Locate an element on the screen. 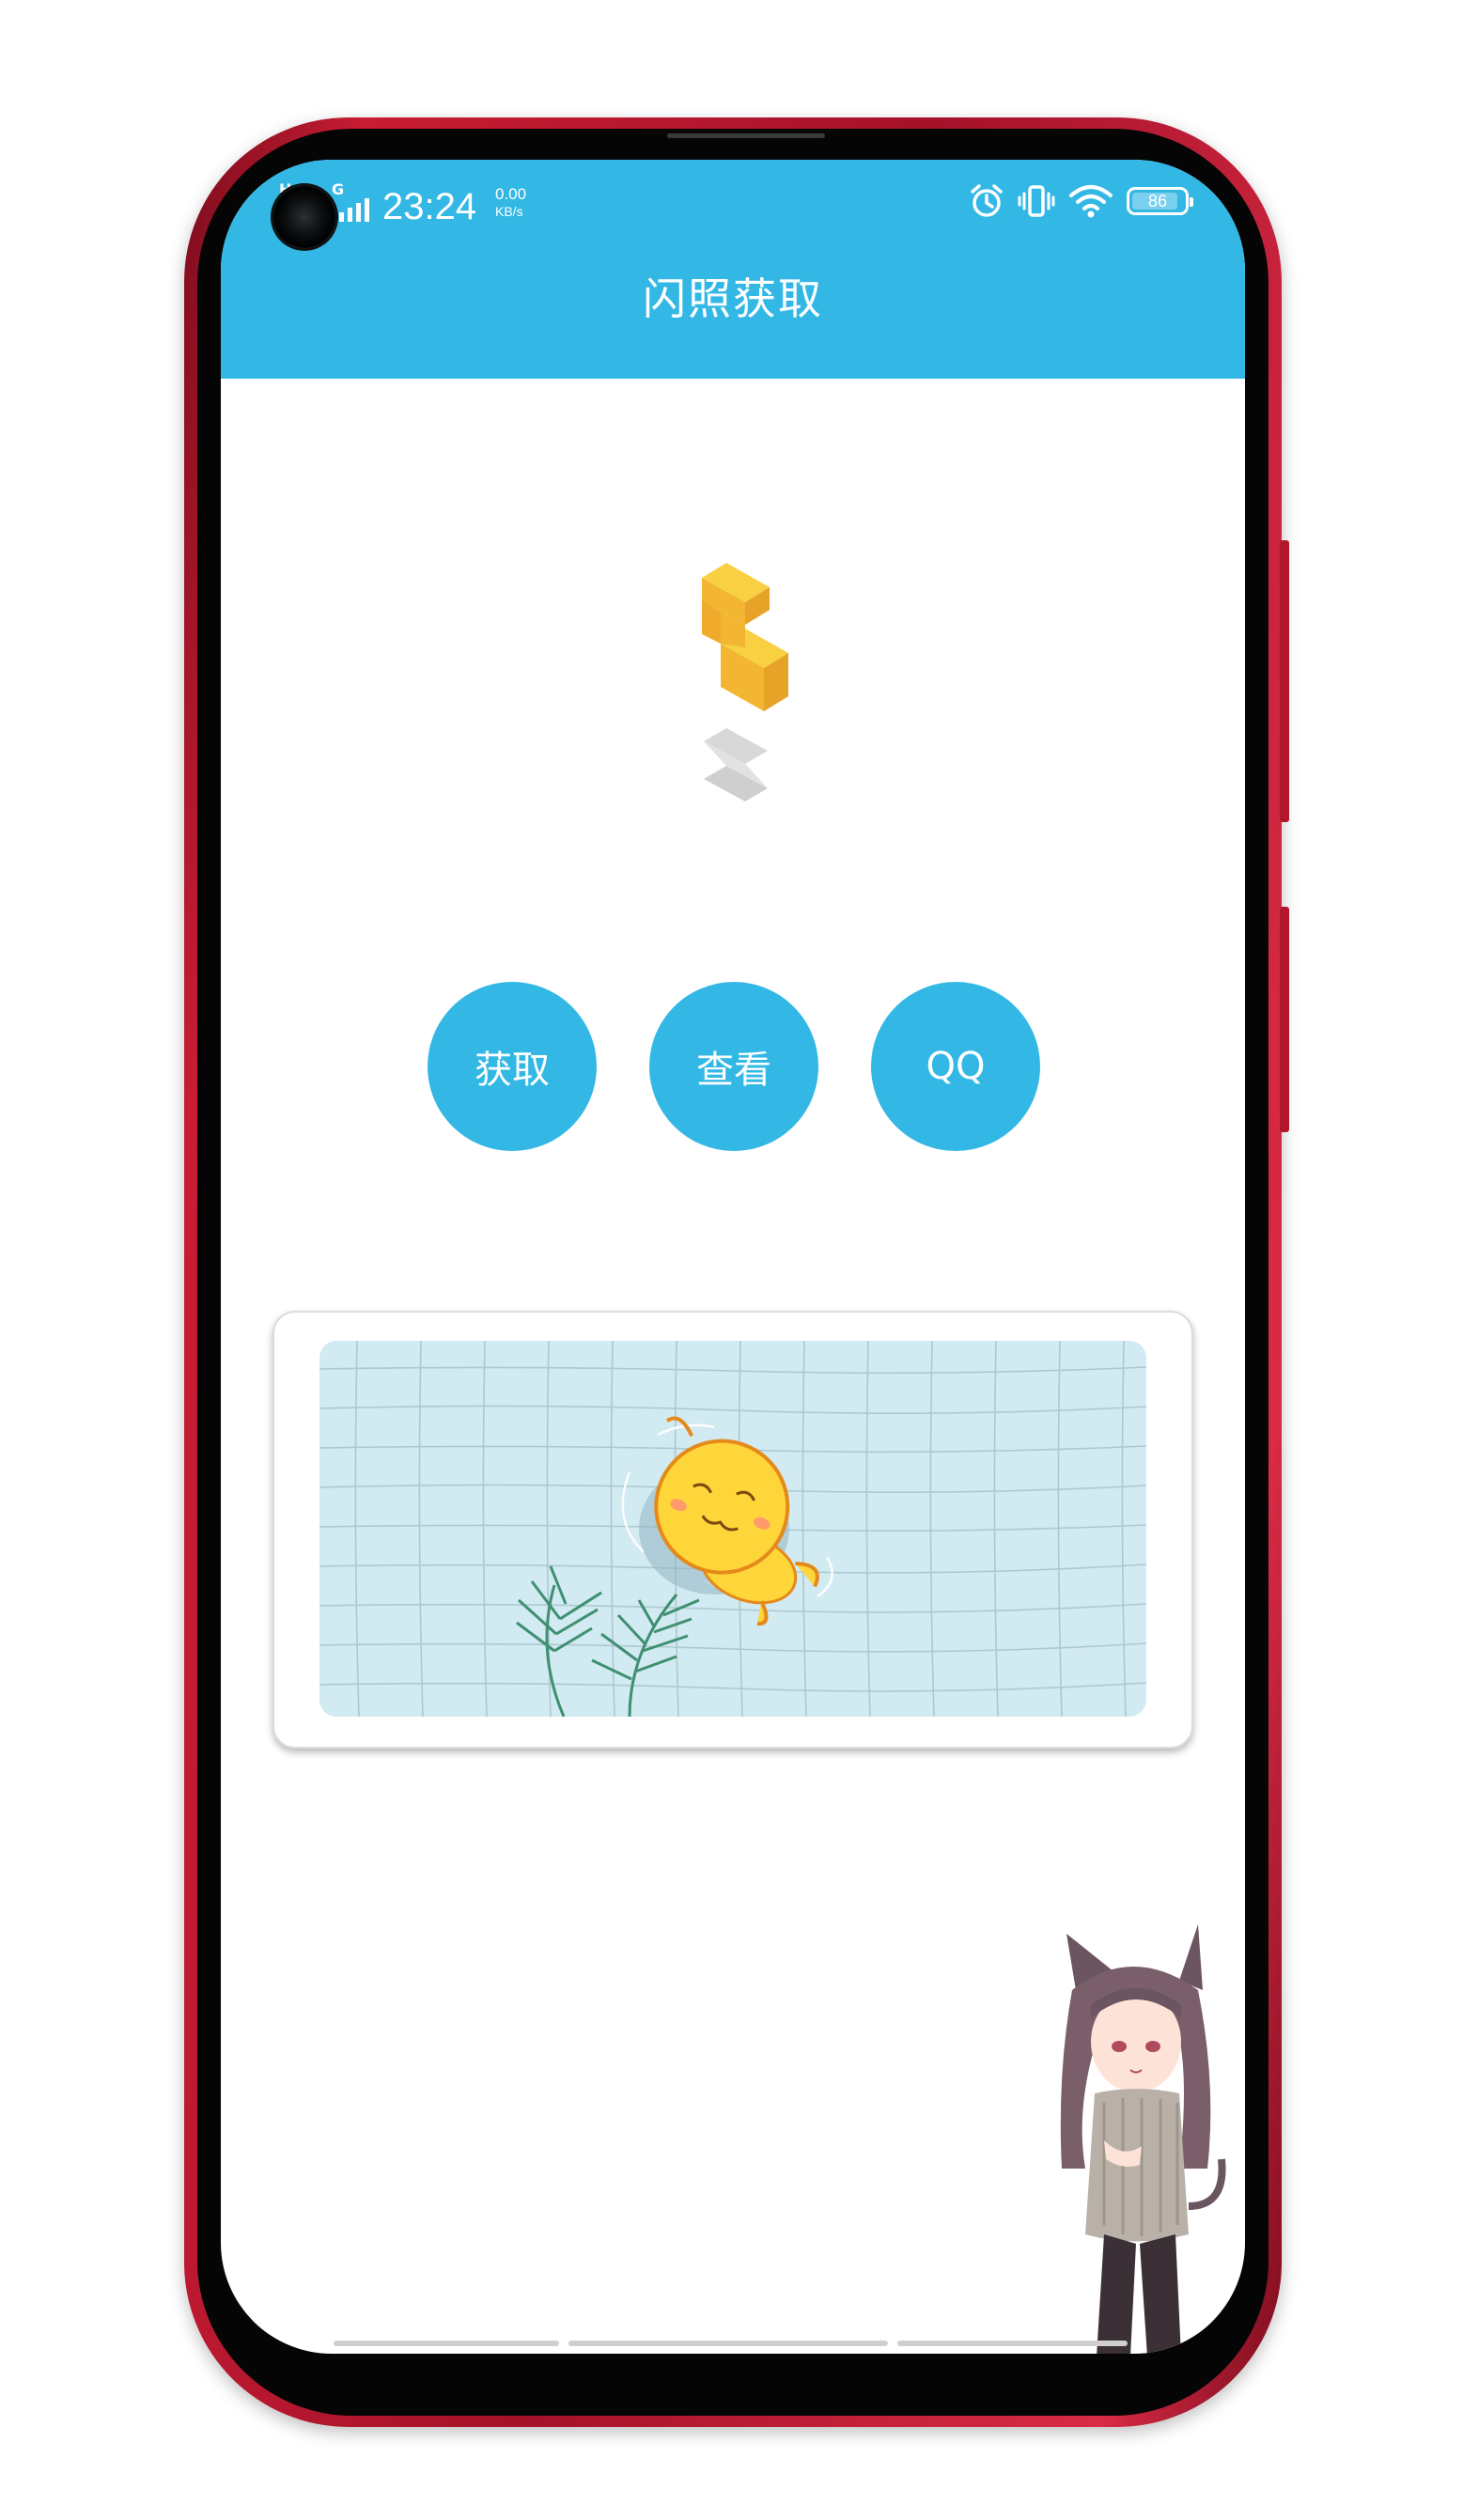 This screenshot has height=2520, width=1463. get-flash-photo-button: 获取 is located at coordinates (512, 1066).